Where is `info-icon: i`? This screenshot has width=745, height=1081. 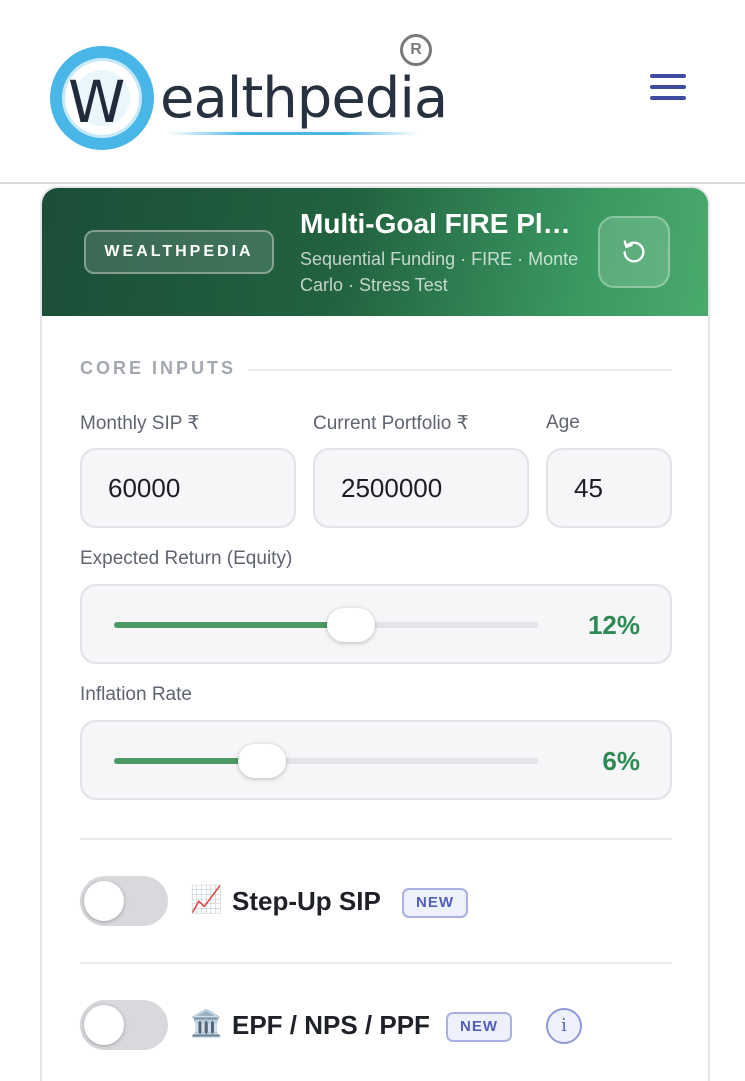 info-icon: i is located at coordinates (564, 1026).